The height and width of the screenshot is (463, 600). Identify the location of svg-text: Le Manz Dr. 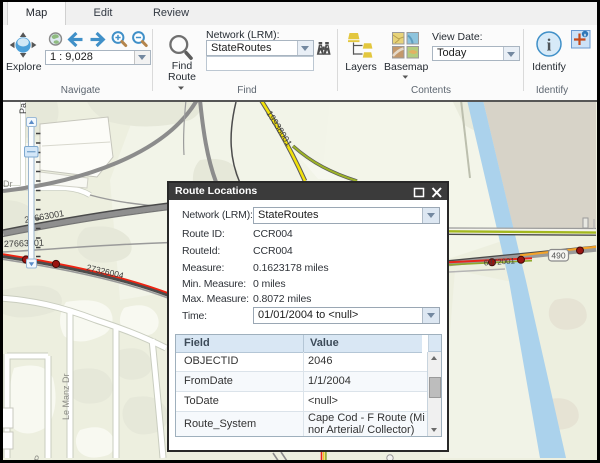
(66, 396).